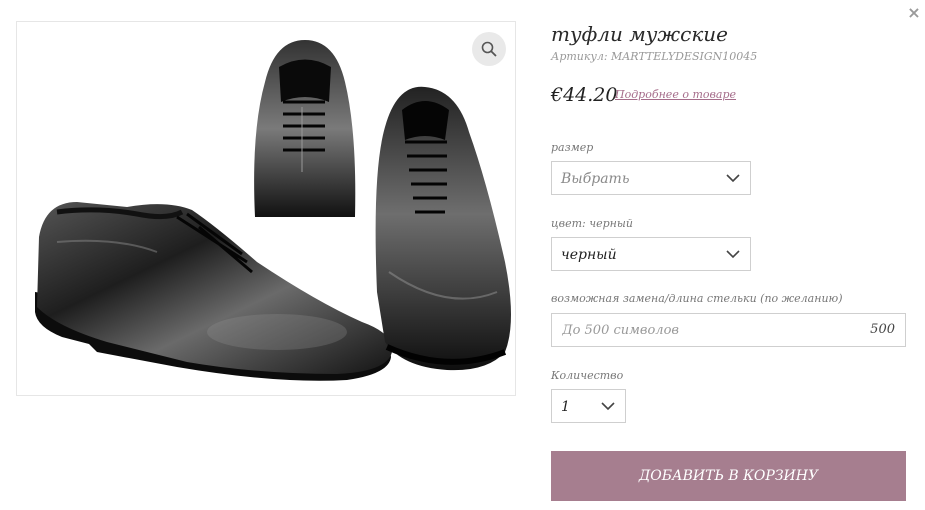 The height and width of the screenshot is (510, 925). What do you see at coordinates (639, 34) in the screenshot?
I see `product-title: туфли мужские` at bounding box center [639, 34].